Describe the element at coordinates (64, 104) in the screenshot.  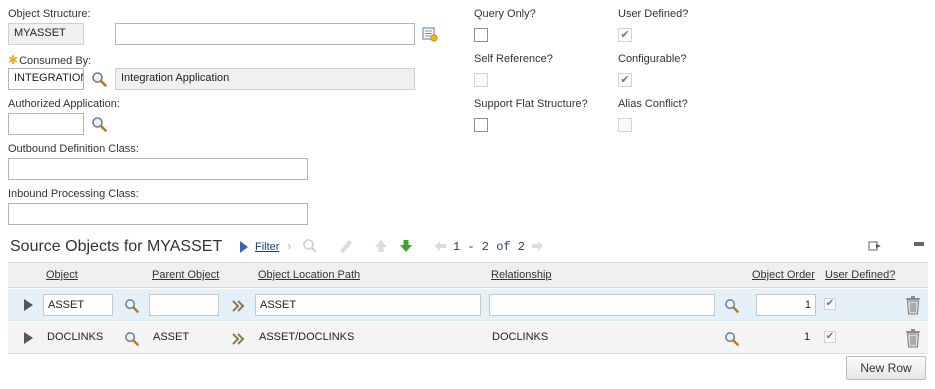
I see `authorized-application-label: Authorized Application:` at that location.